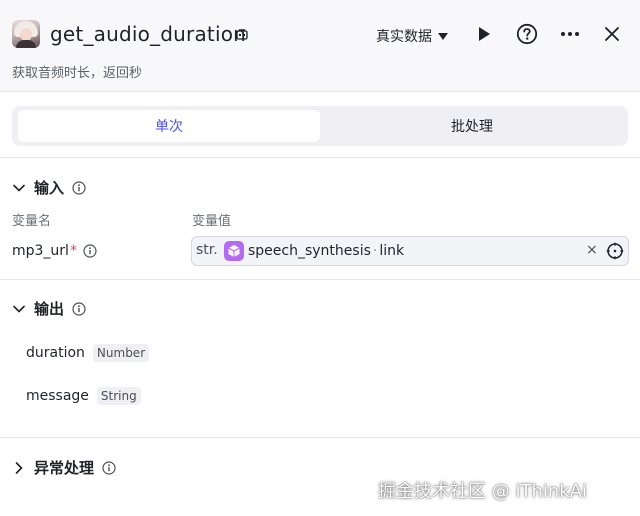 The image size is (640, 516). I want to click on column-header-value: 变量值, so click(212, 221).